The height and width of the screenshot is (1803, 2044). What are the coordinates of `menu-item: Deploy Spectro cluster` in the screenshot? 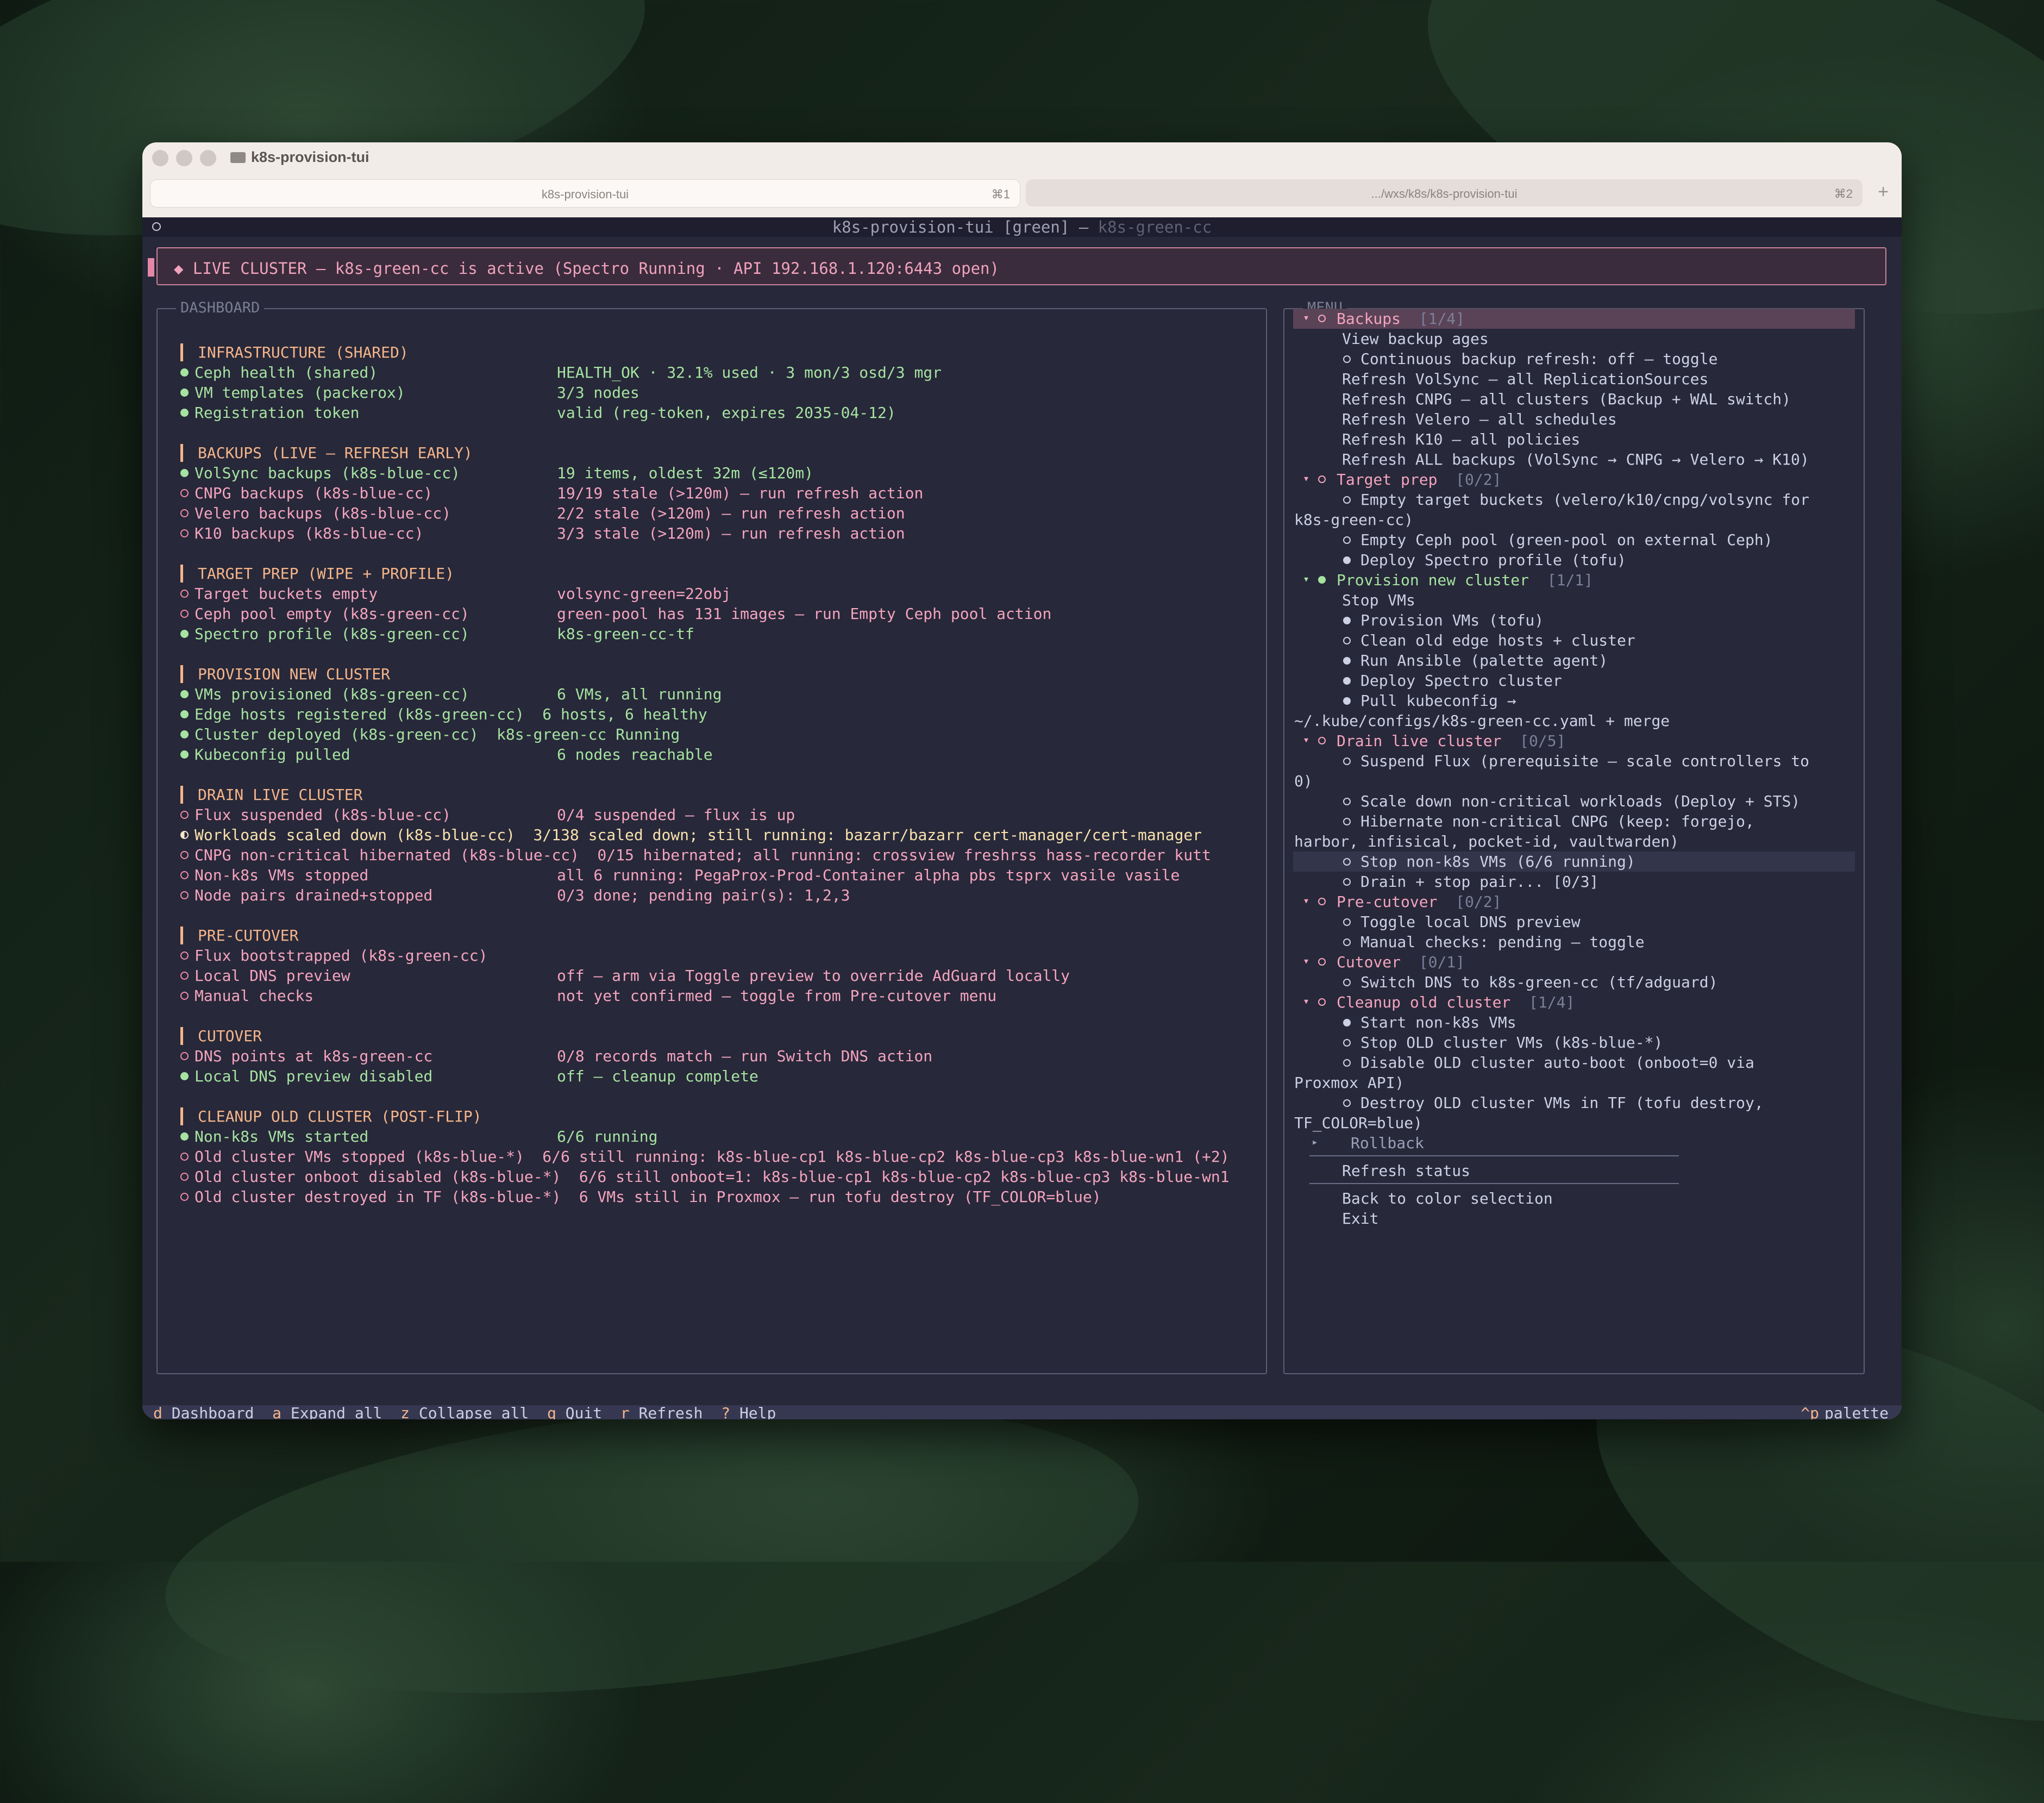 It's located at (1461, 681).